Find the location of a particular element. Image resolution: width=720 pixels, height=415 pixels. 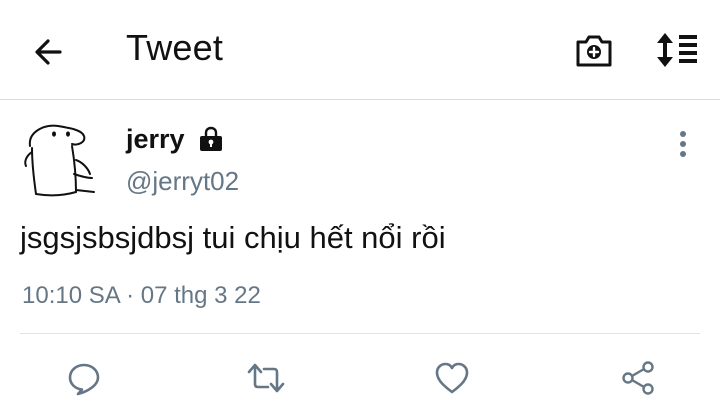

arrow-left-icon is located at coordinates (48, 52).